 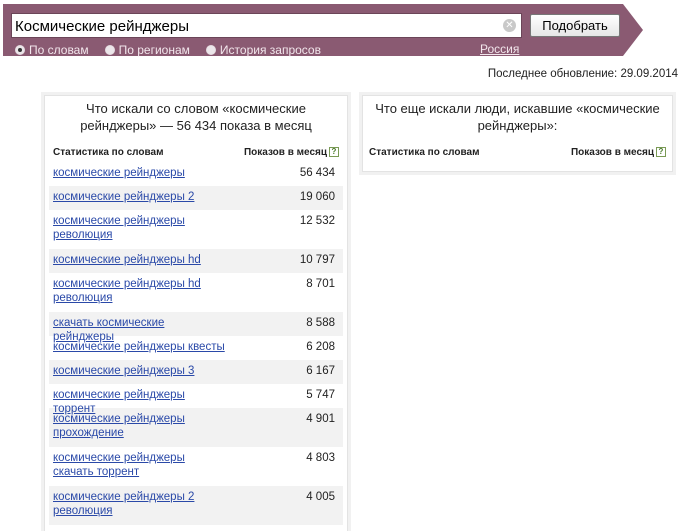 What do you see at coordinates (320, 347) in the screenshot?
I see `show-count: 6 208` at bounding box center [320, 347].